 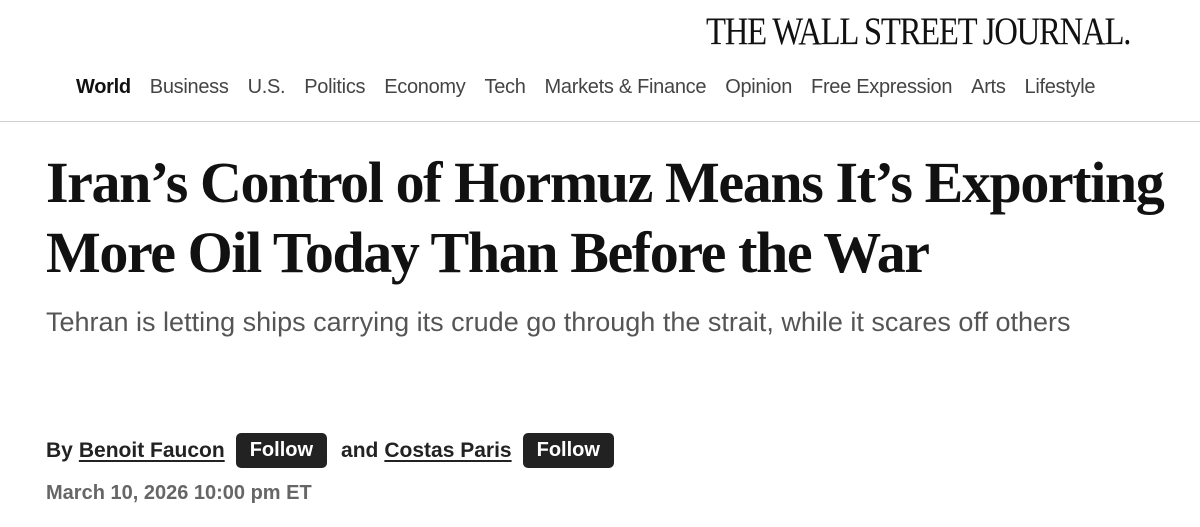 I want to click on nav-item-lifestyle: Lifestyle, so click(x=1060, y=87).